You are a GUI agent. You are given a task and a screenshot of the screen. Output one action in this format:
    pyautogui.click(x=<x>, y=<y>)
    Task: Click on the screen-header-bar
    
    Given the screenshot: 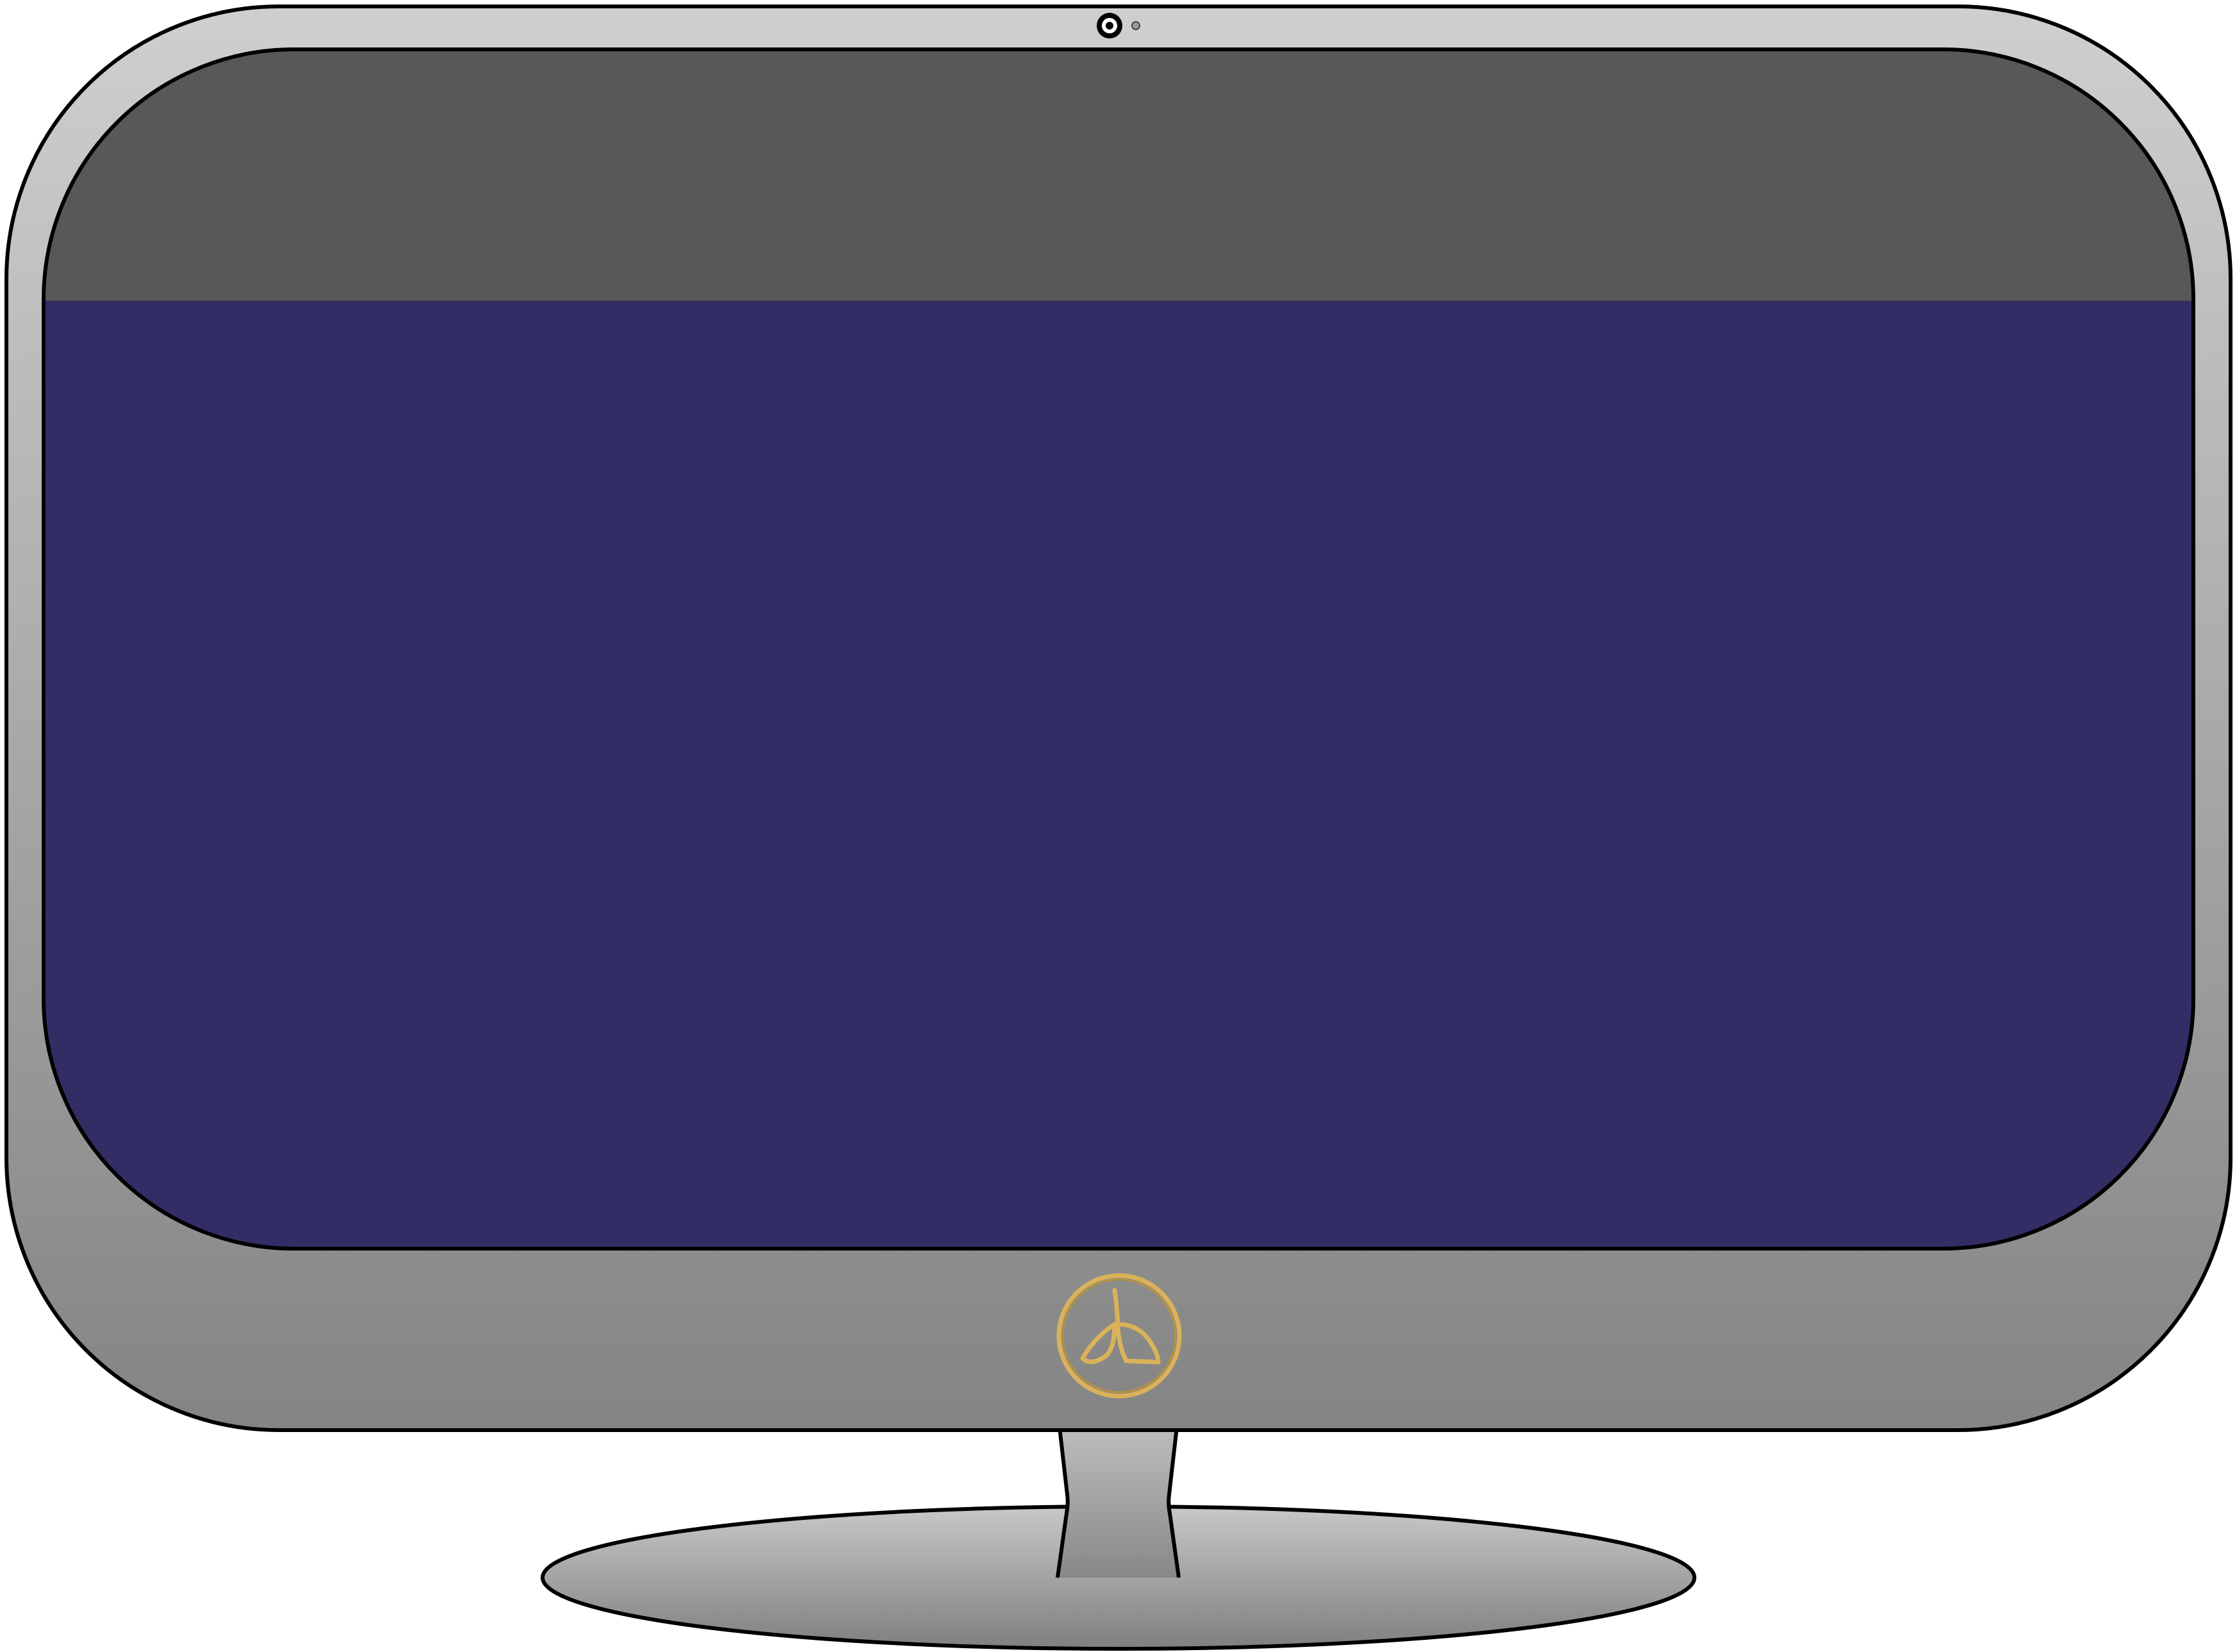 What is the action you would take?
    pyautogui.click(x=1119, y=175)
    